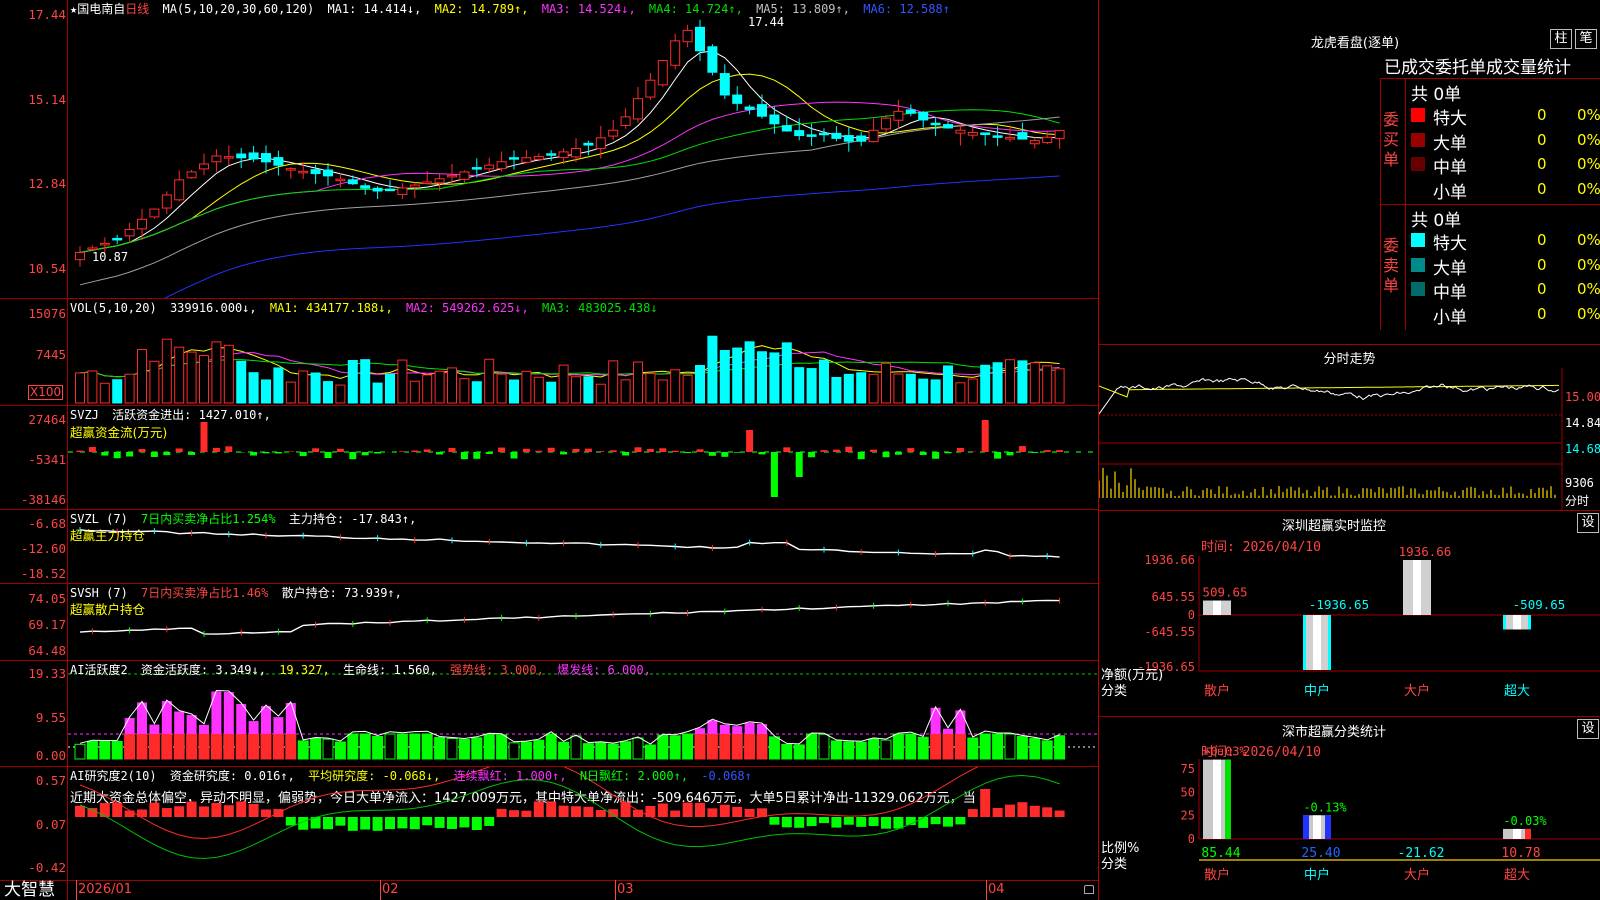  Describe the element at coordinates (47, 624) in the screenshot. I see `svsh-y-label: 69.17` at that location.